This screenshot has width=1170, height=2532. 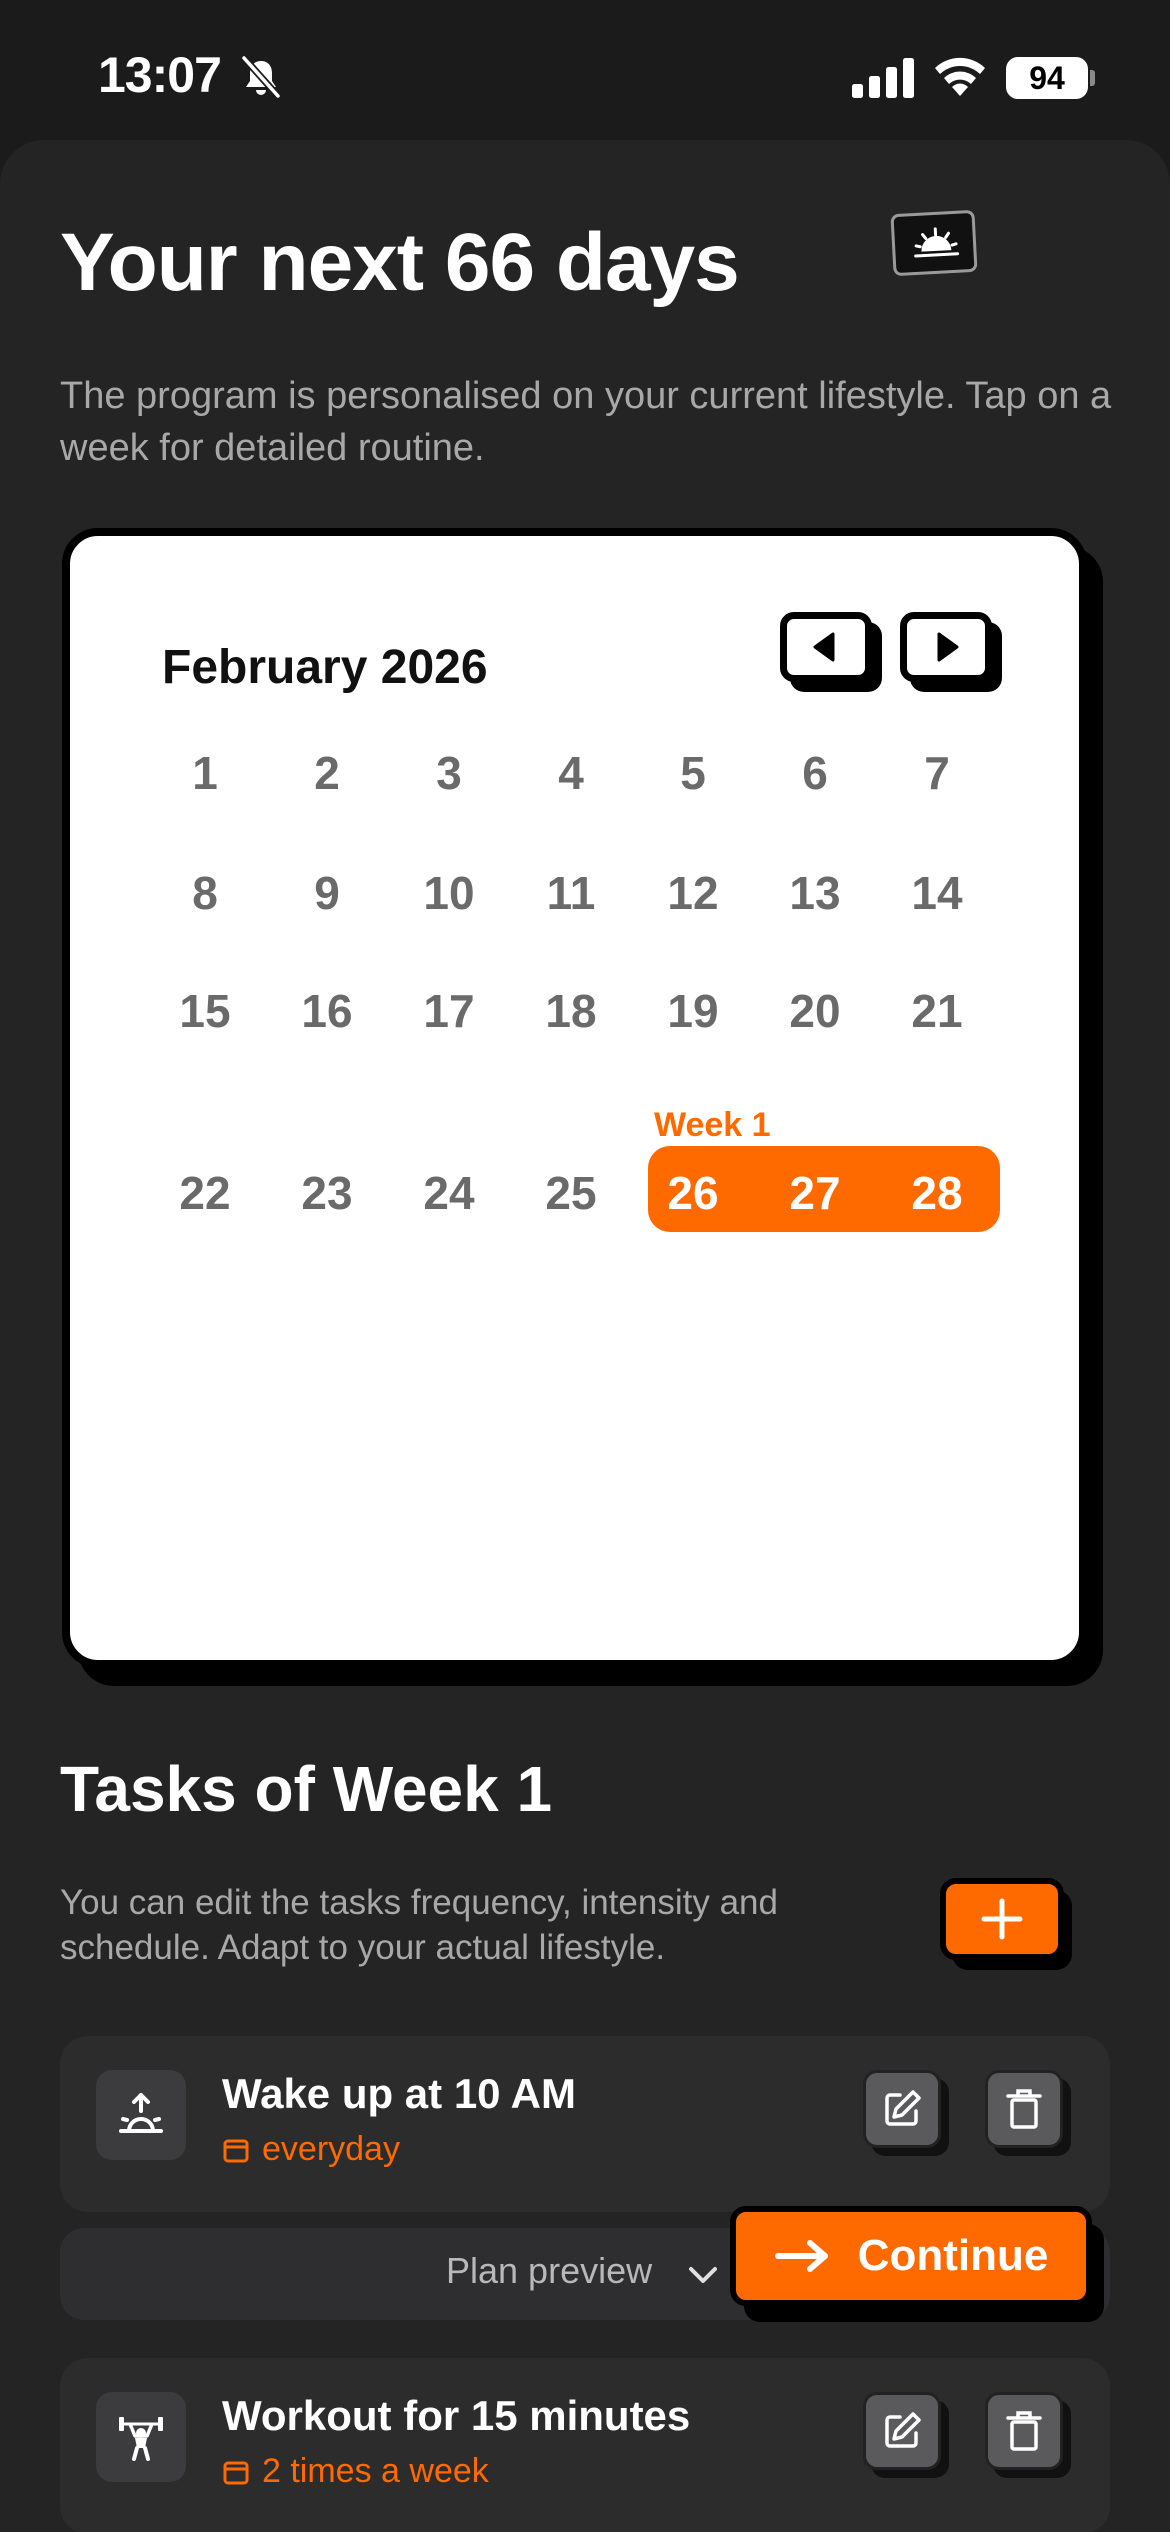 What do you see at coordinates (571, 893) in the screenshot?
I see `calendar-day: 11` at bounding box center [571, 893].